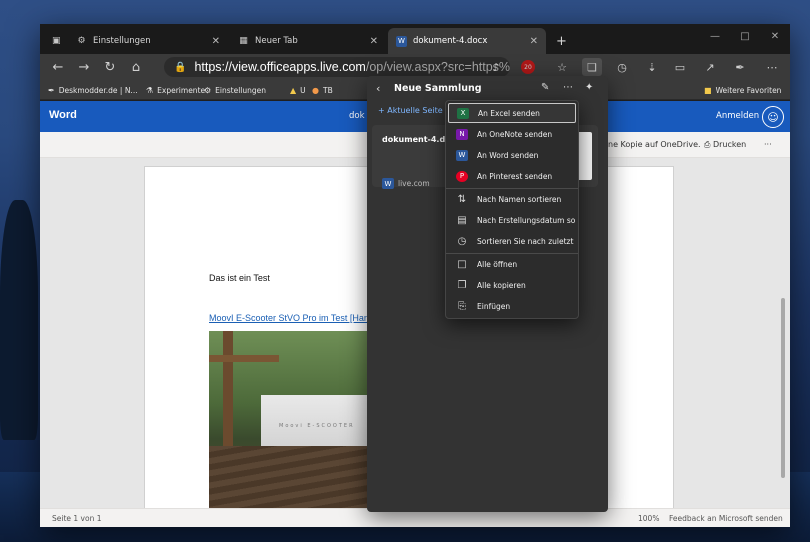  I want to click on favorite-item: ▲ U, so click(298, 90).